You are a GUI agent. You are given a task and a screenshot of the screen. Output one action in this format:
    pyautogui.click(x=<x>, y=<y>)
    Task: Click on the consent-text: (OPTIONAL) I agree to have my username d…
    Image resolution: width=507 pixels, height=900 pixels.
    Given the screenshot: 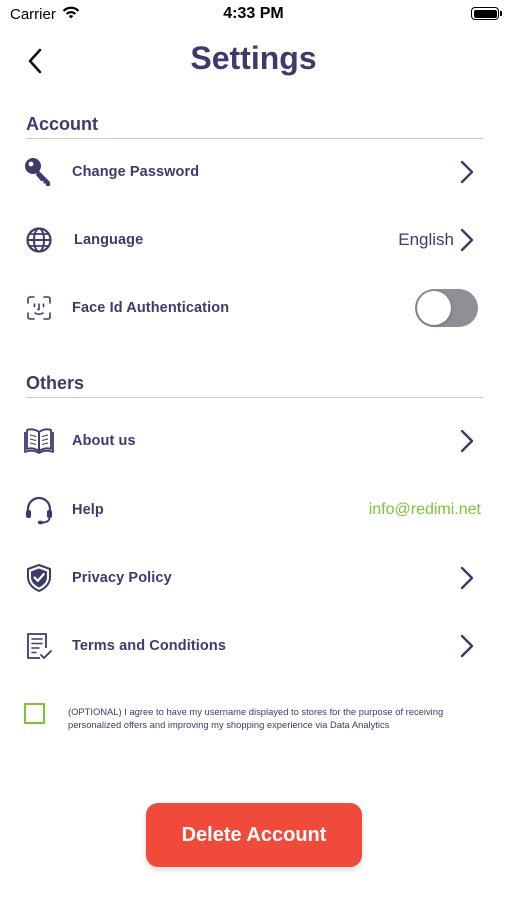 What is the action you would take?
    pyautogui.click(x=256, y=718)
    